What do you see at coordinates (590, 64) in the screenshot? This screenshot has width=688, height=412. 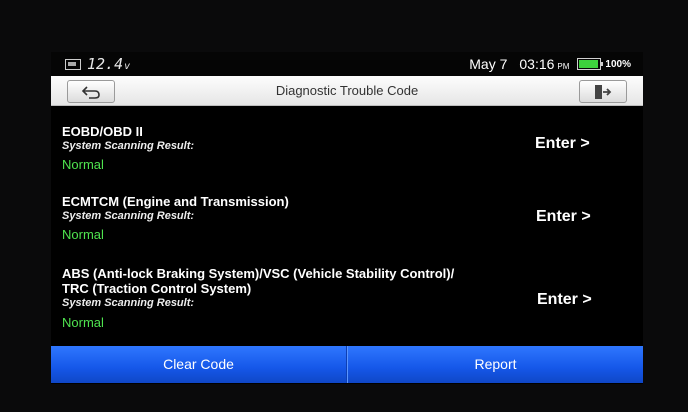 I see `battery-icon` at bounding box center [590, 64].